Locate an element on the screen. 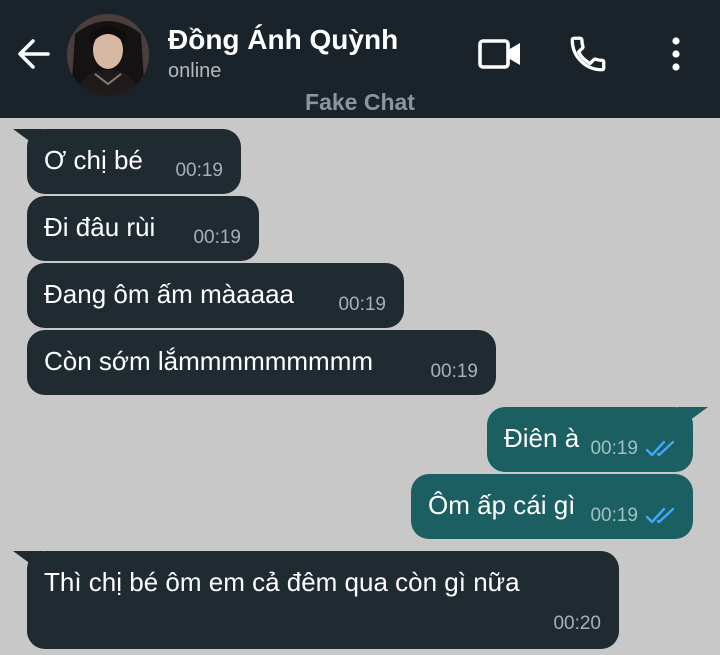 Image resolution: width=720 pixels, height=655 pixels. video-call-button is located at coordinates (500, 54).